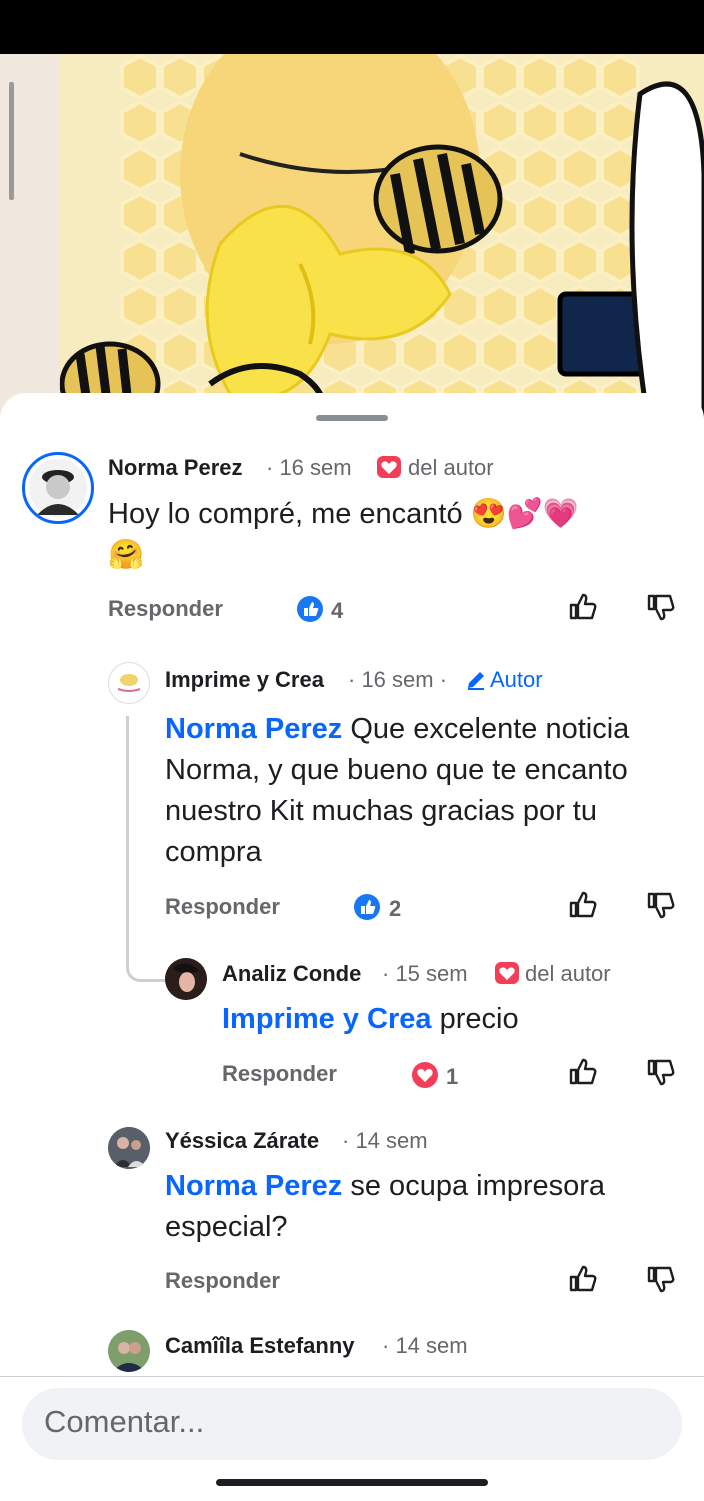 This screenshot has width=704, height=1501. What do you see at coordinates (516, 679) in the screenshot?
I see `author-badge: Autor` at bounding box center [516, 679].